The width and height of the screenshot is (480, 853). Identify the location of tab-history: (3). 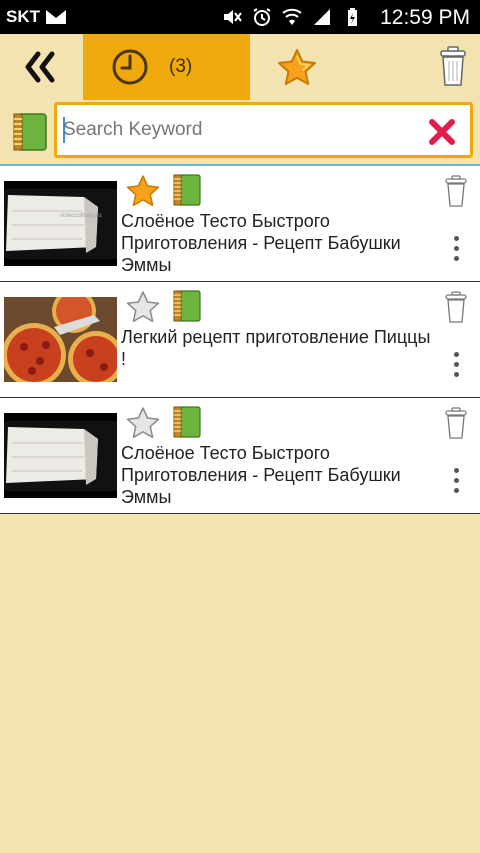
(166, 67).